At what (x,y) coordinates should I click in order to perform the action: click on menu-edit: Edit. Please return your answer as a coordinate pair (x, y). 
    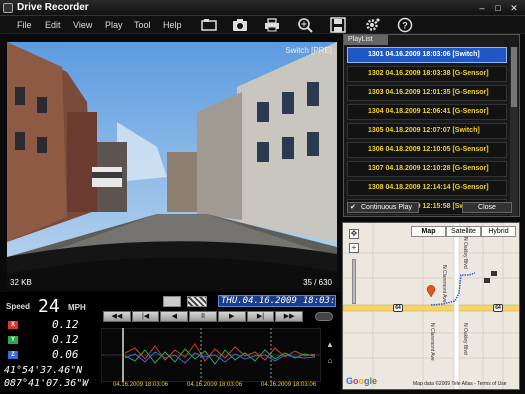
    Looking at the image, I should click on (53, 25).